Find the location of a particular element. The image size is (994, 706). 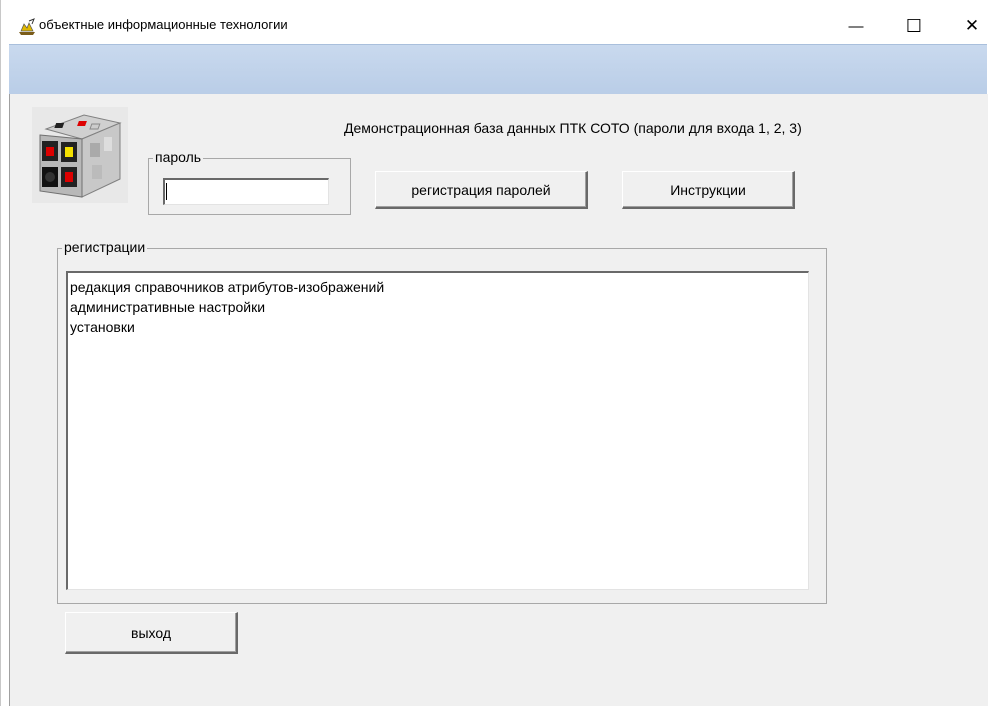

text-caret is located at coordinates (166, 191).